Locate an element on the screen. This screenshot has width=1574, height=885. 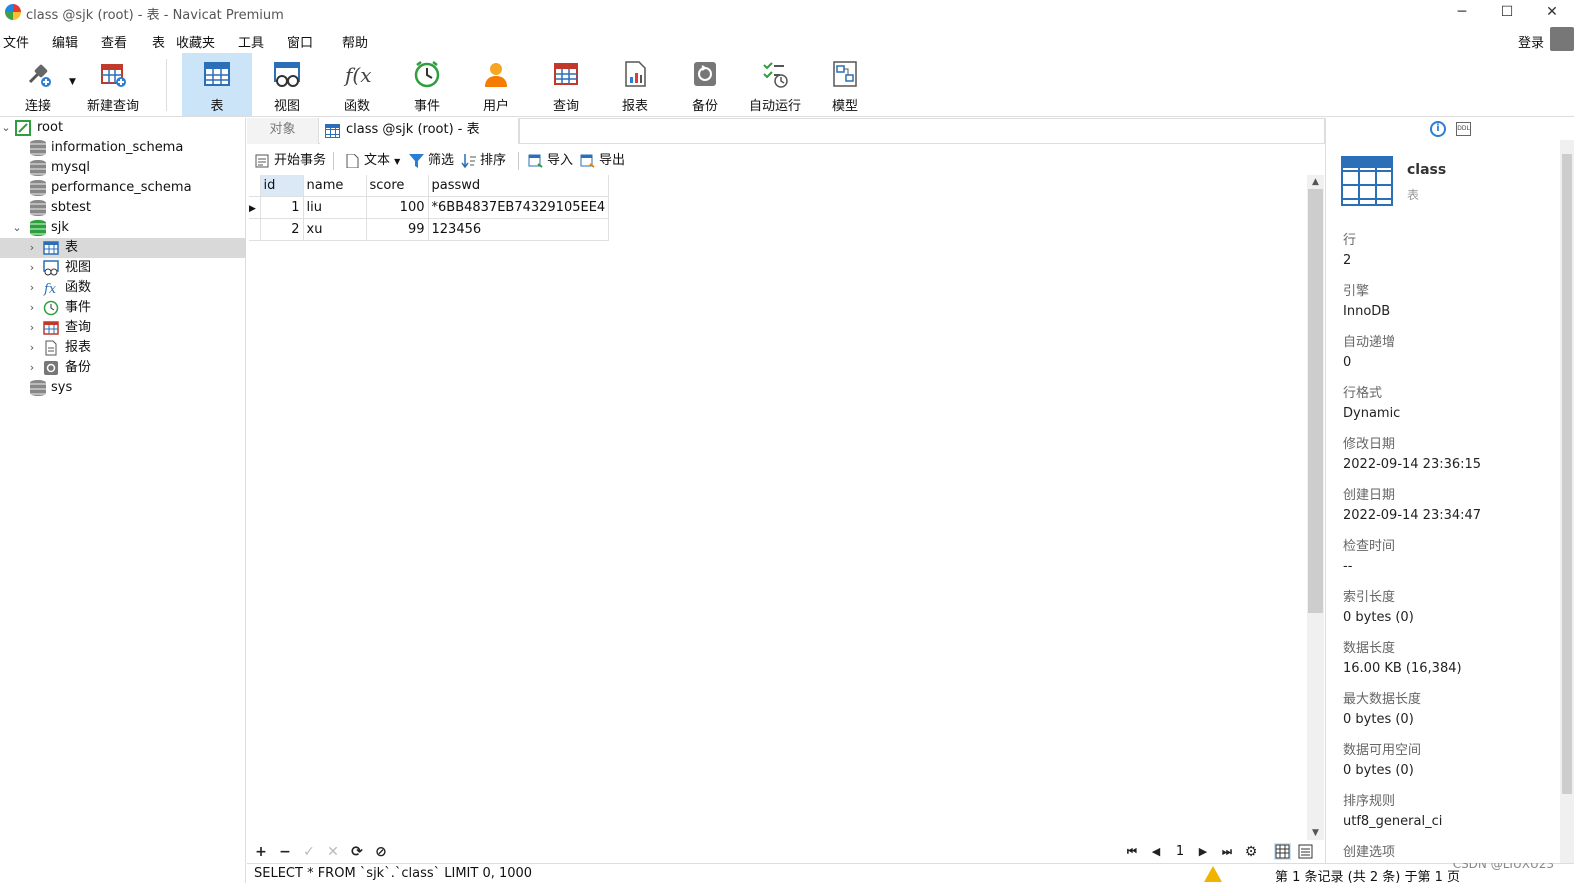
connect-button: 连接 is located at coordinates (38, 84).